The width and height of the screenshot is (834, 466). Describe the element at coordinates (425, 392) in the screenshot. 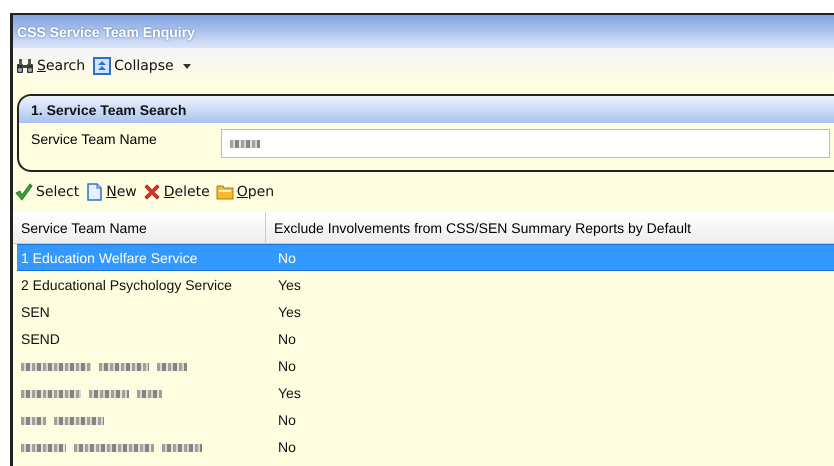

I see `table-row: Yes` at that location.